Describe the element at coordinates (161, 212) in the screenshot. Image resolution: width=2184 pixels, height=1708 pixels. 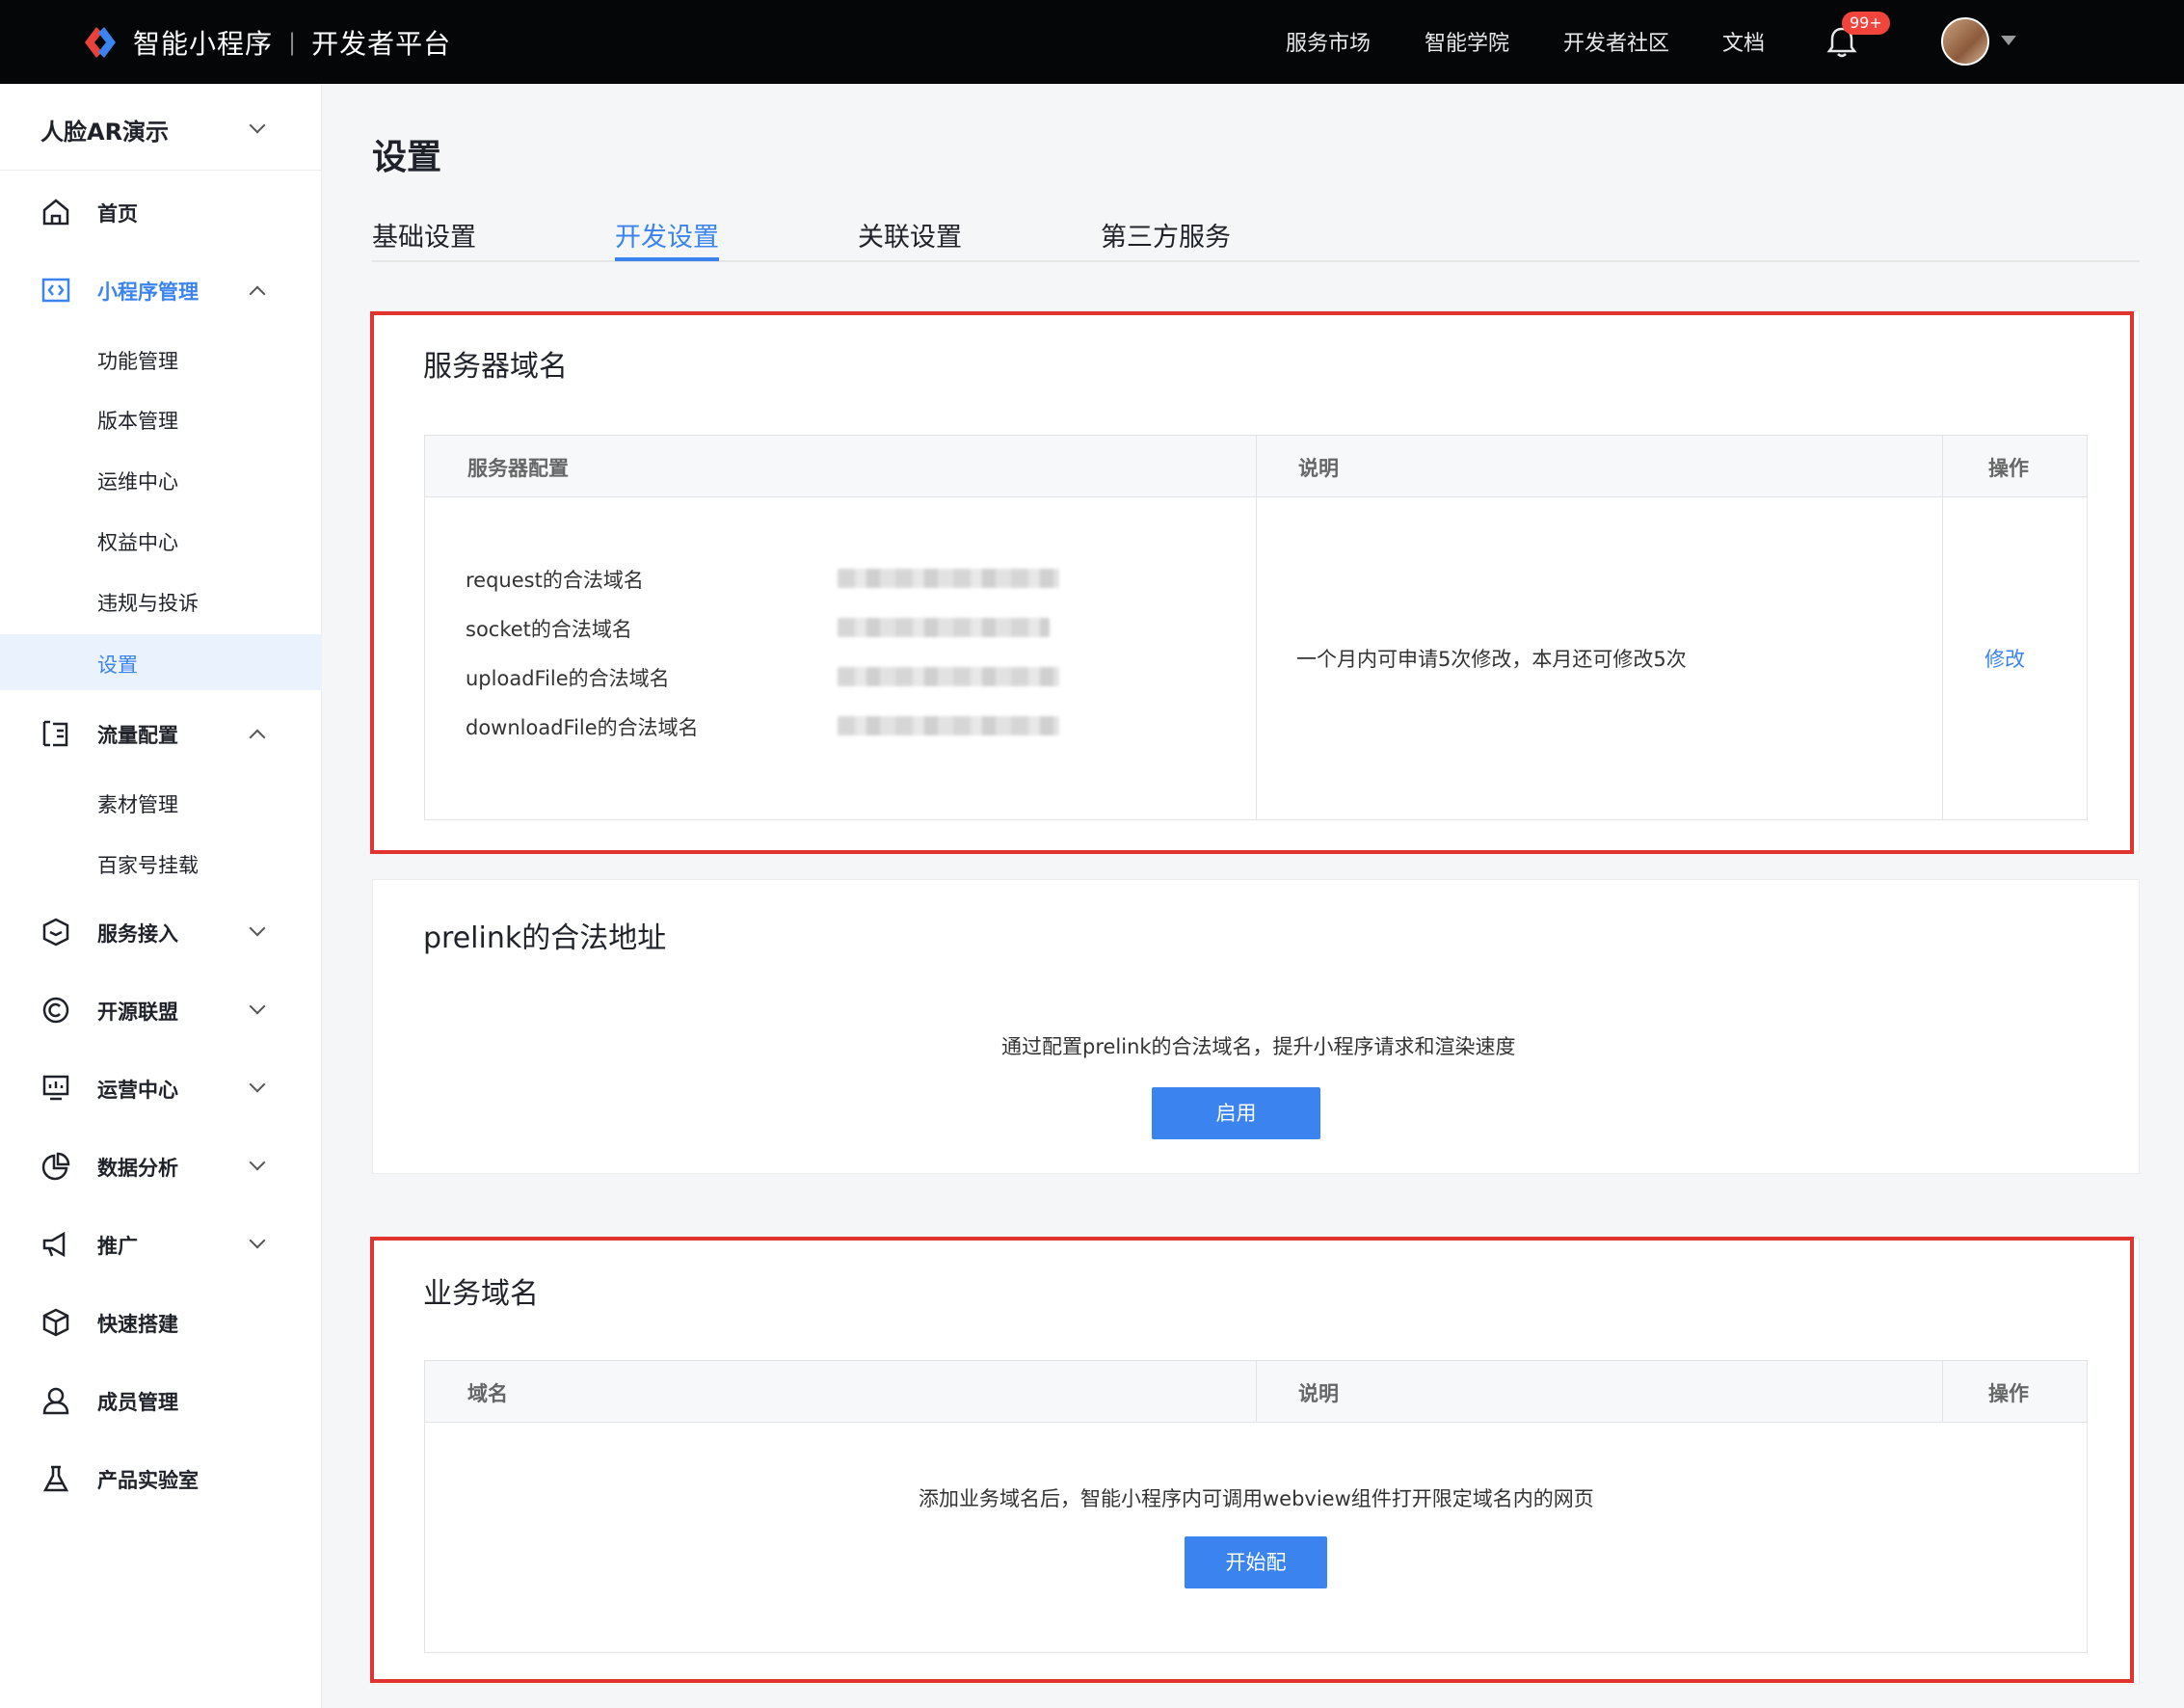
I see `sidebar-item-home: 首页` at that location.